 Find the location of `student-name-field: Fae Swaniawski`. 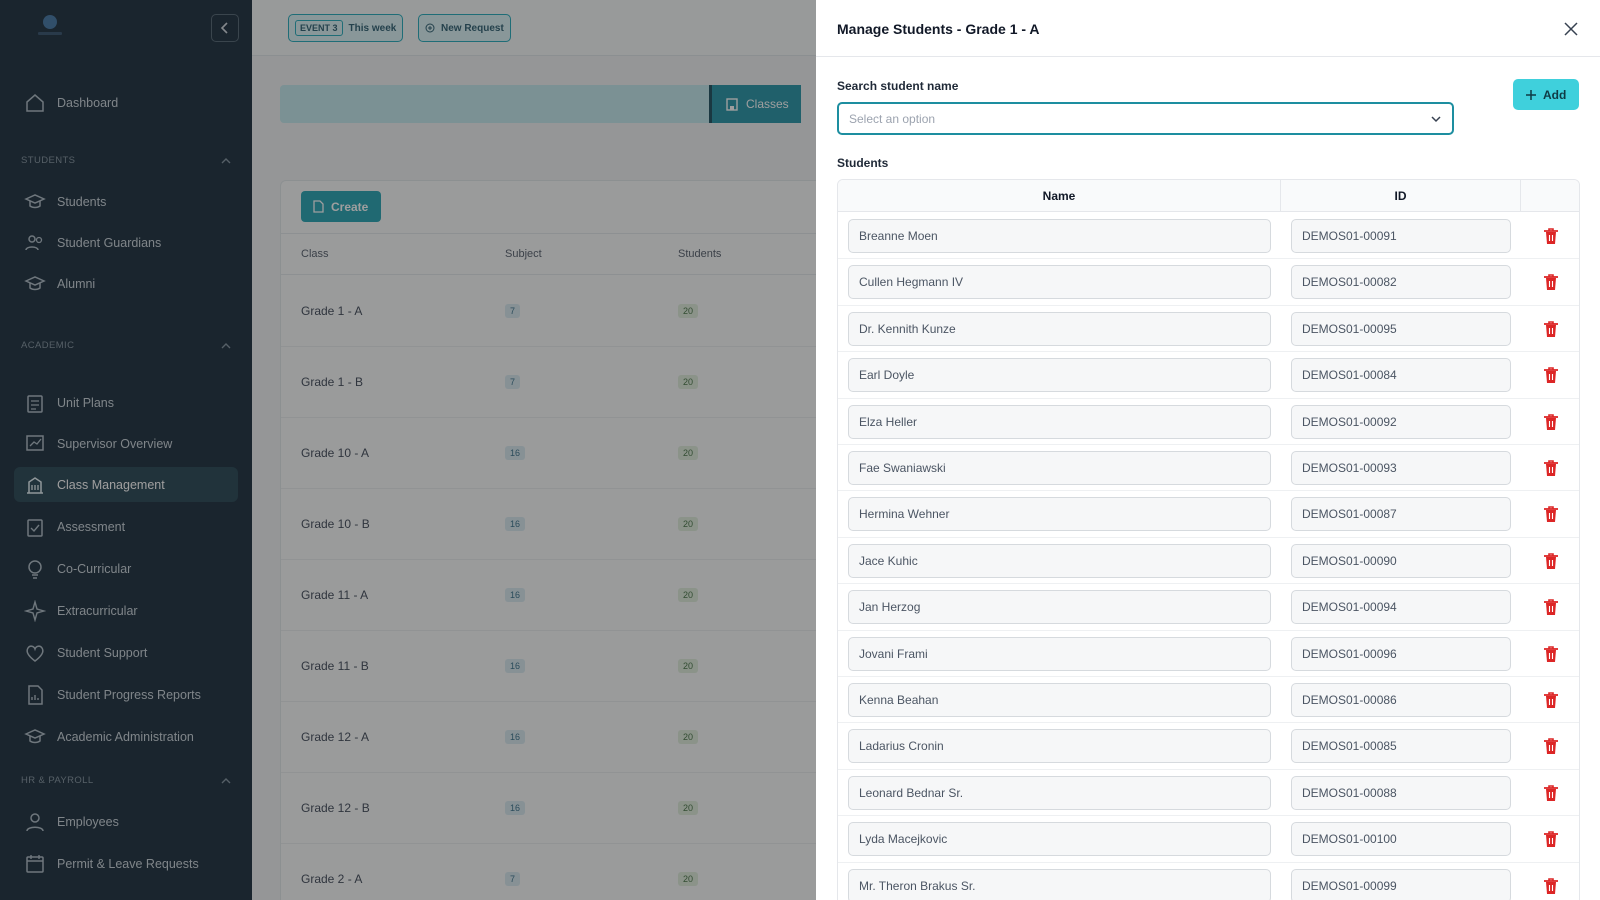

student-name-field: Fae Swaniawski is located at coordinates (1059, 468).